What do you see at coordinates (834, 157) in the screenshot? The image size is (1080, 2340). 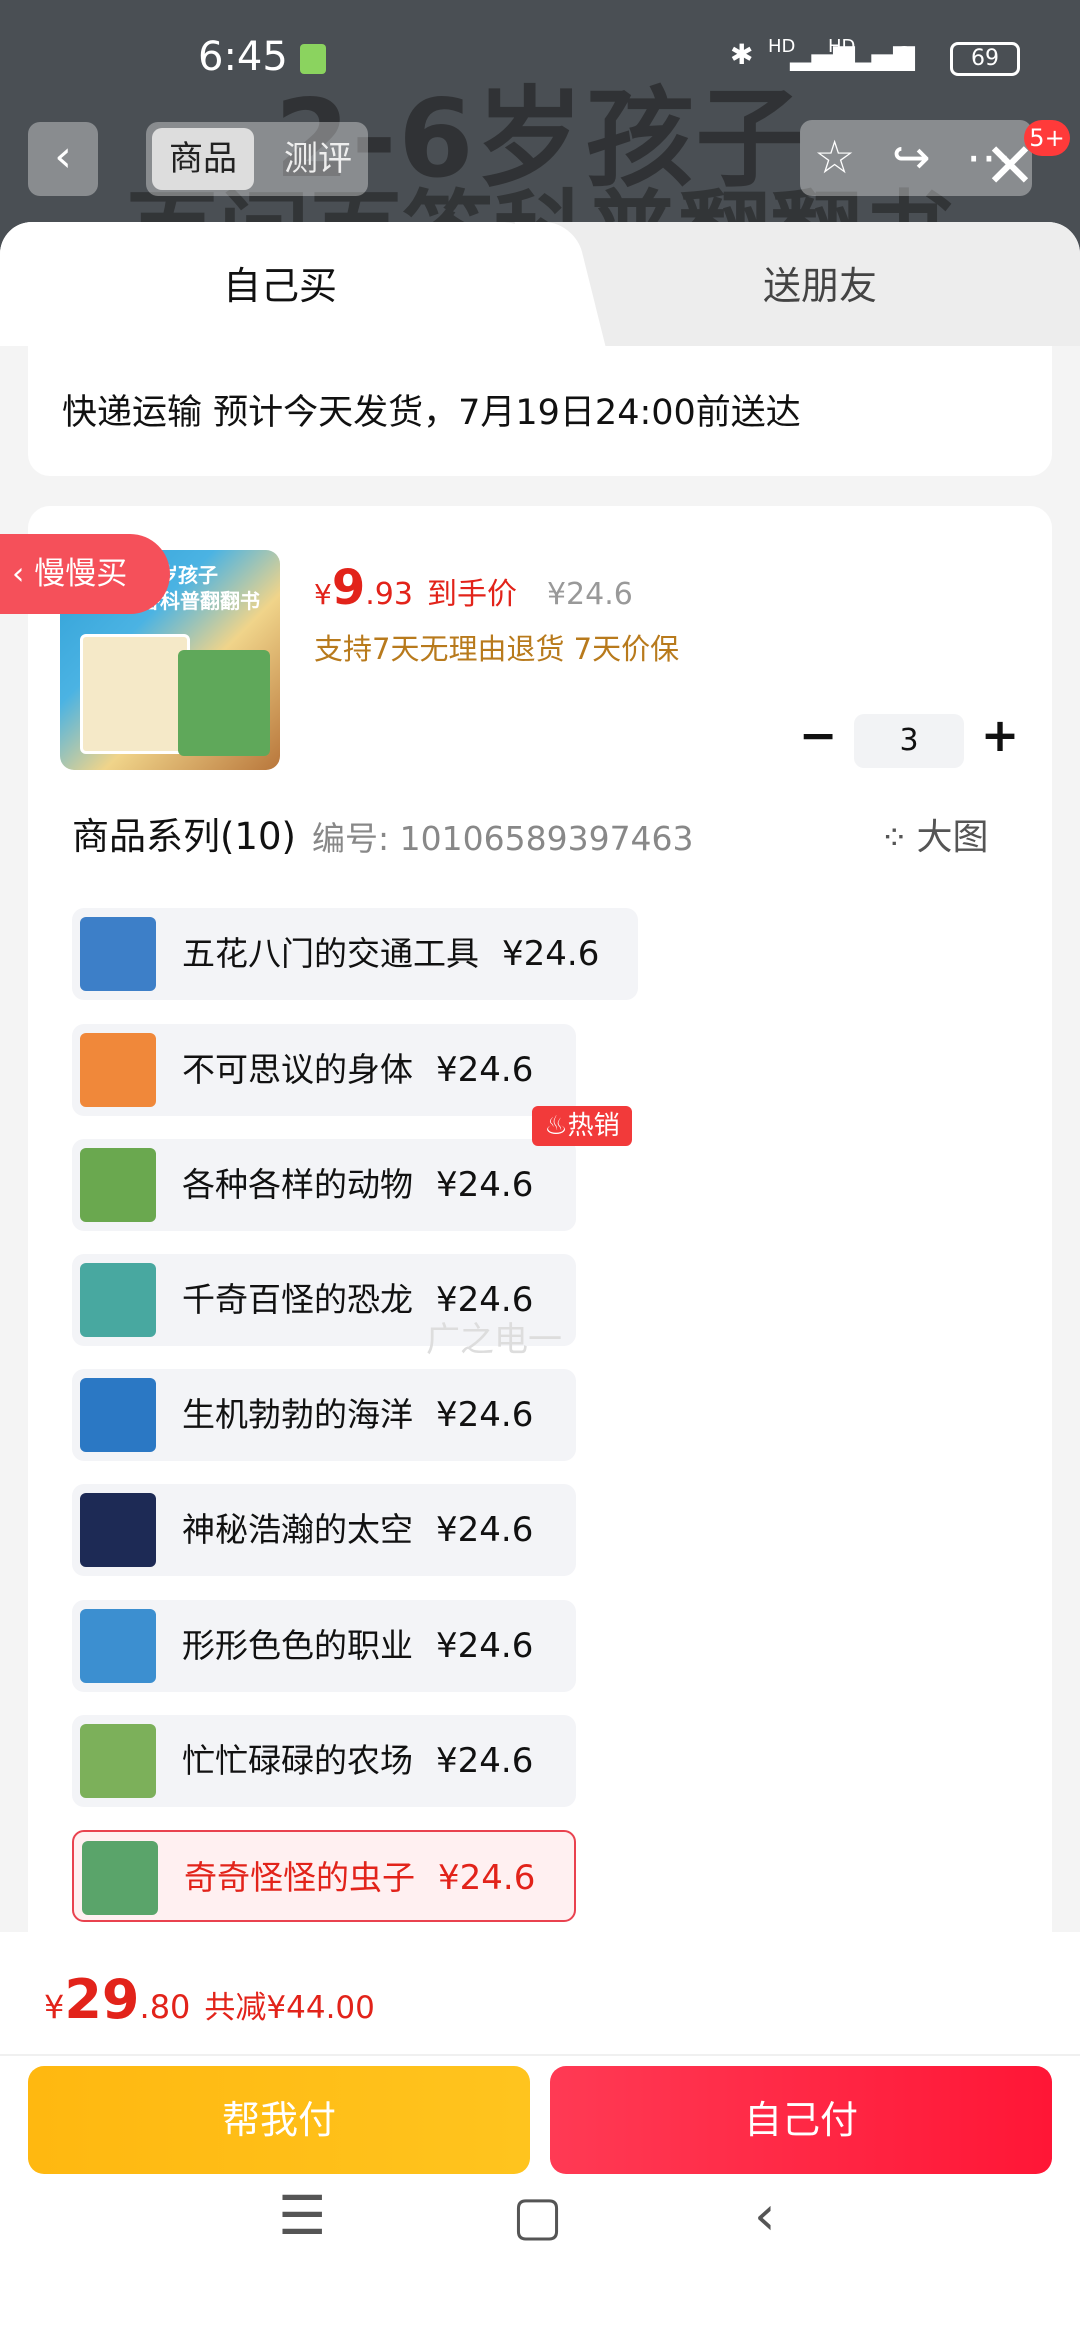 I see `star-icon: ☆` at bounding box center [834, 157].